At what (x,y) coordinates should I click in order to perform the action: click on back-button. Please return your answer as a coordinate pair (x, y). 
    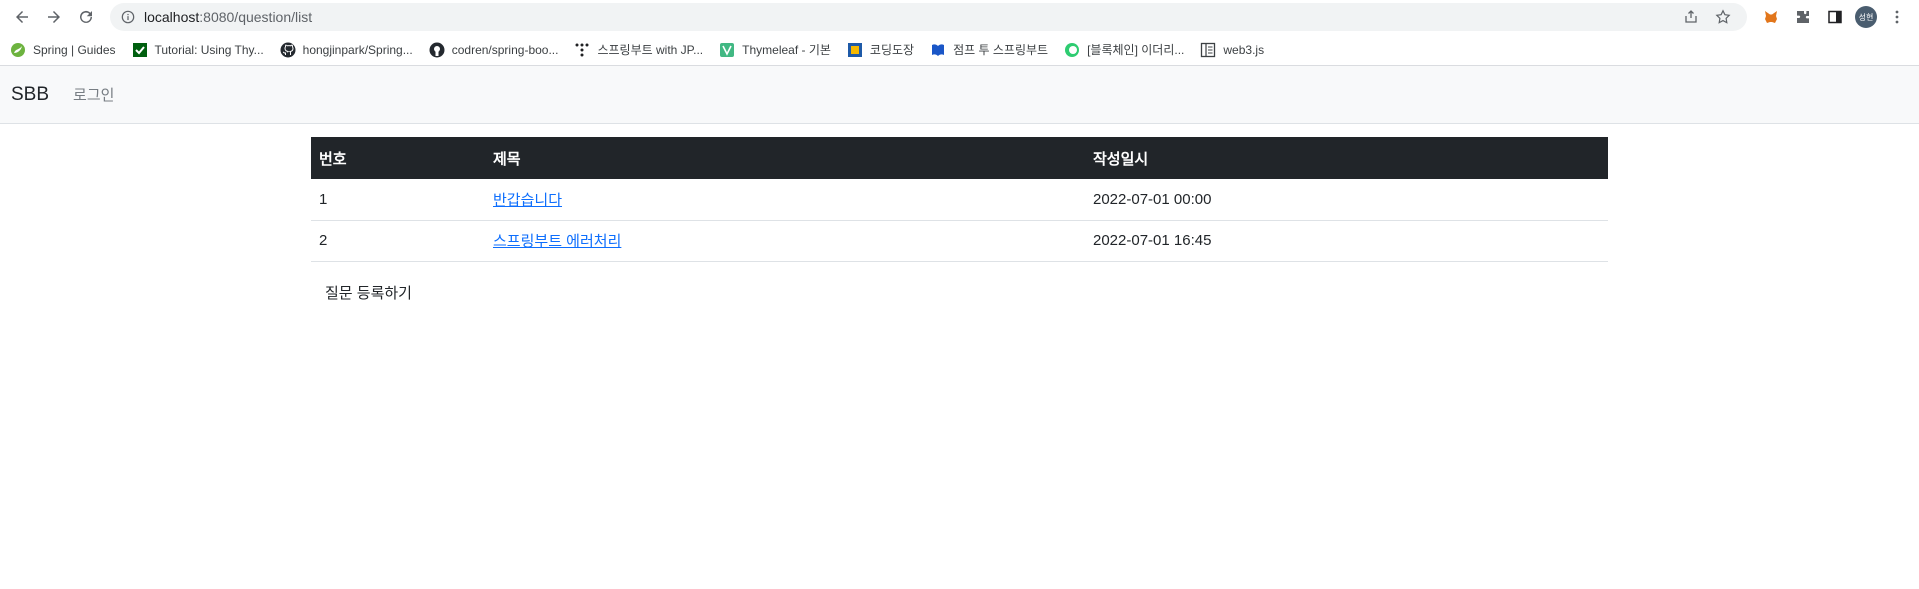
    Looking at the image, I should click on (22, 17).